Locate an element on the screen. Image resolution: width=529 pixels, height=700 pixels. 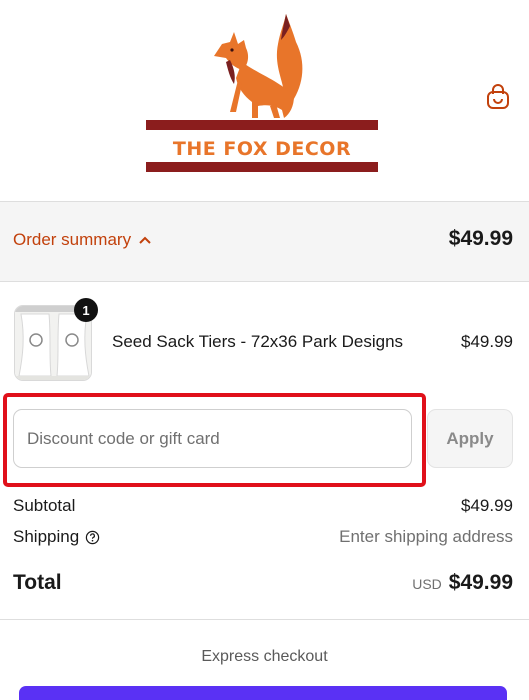
discount-code-input is located at coordinates (212, 438).